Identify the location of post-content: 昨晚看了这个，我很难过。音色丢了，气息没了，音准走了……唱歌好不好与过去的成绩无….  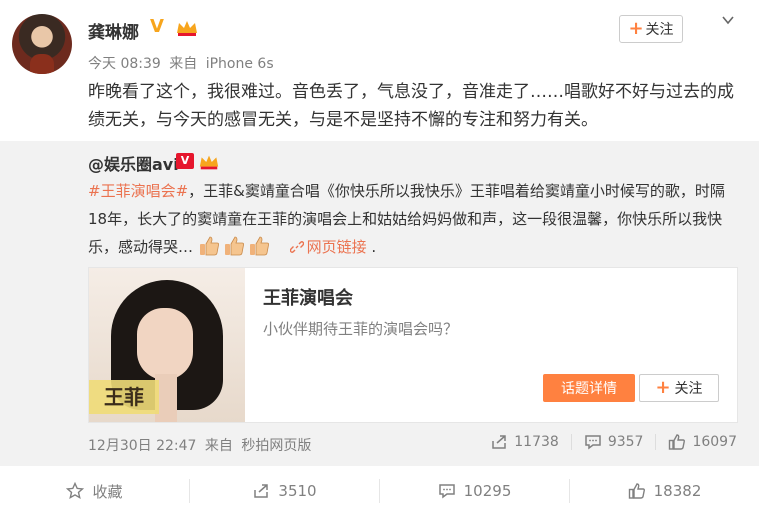
(411, 106).